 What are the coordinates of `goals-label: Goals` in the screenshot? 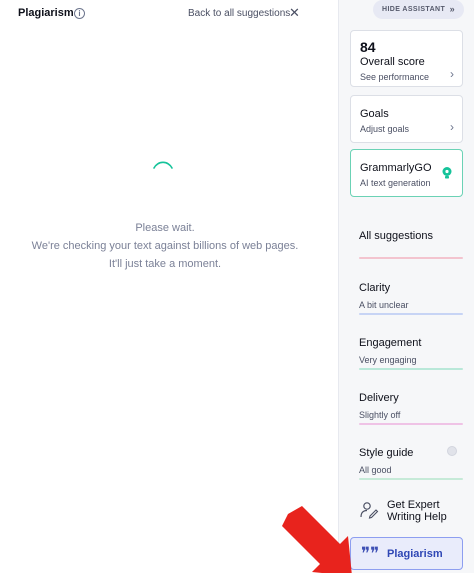 It's located at (374, 114).